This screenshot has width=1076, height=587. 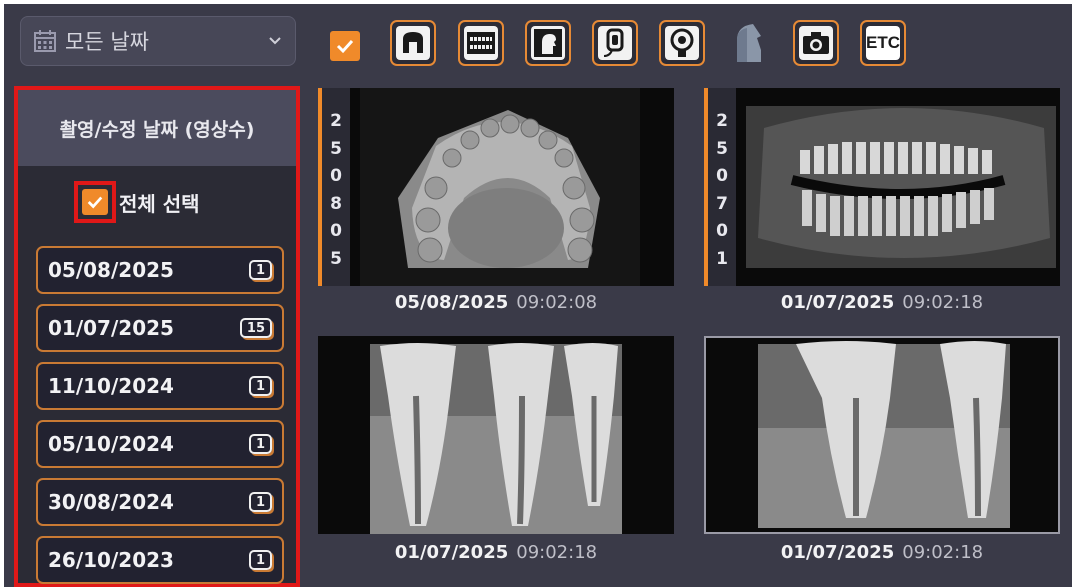 What do you see at coordinates (336, 190) in the screenshot?
I see `patient-id-digits: 250805` at bounding box center [336, 190].